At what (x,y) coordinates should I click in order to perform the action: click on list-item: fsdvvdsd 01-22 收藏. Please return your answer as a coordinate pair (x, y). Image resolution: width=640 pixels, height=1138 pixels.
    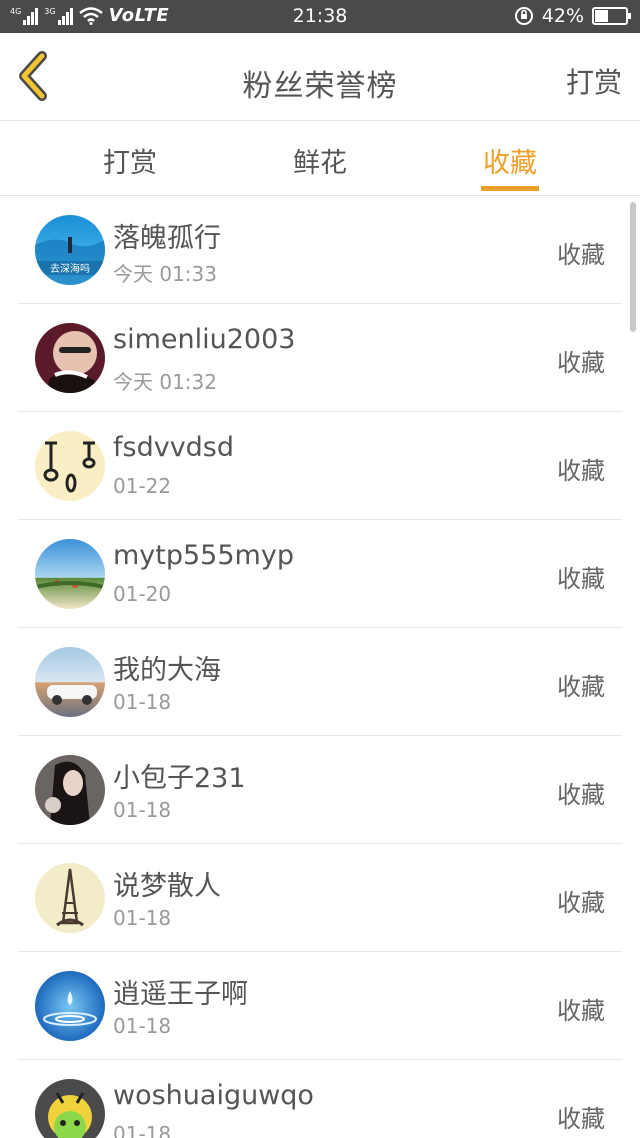
    Looking at the image, I should click on (320, 466).